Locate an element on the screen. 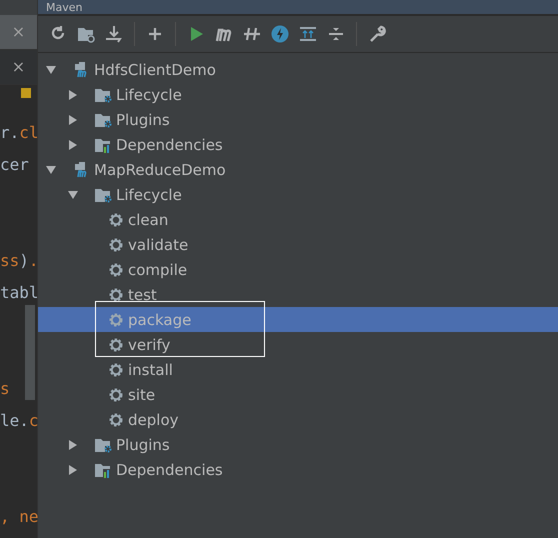  tree-item: install is located at coordinates (298, 369).